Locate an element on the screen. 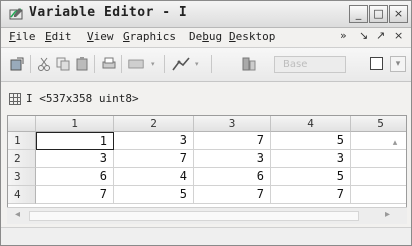 The width and height of the screenshot is (412, 246). cut-icon is located at coordinates (44, 64).